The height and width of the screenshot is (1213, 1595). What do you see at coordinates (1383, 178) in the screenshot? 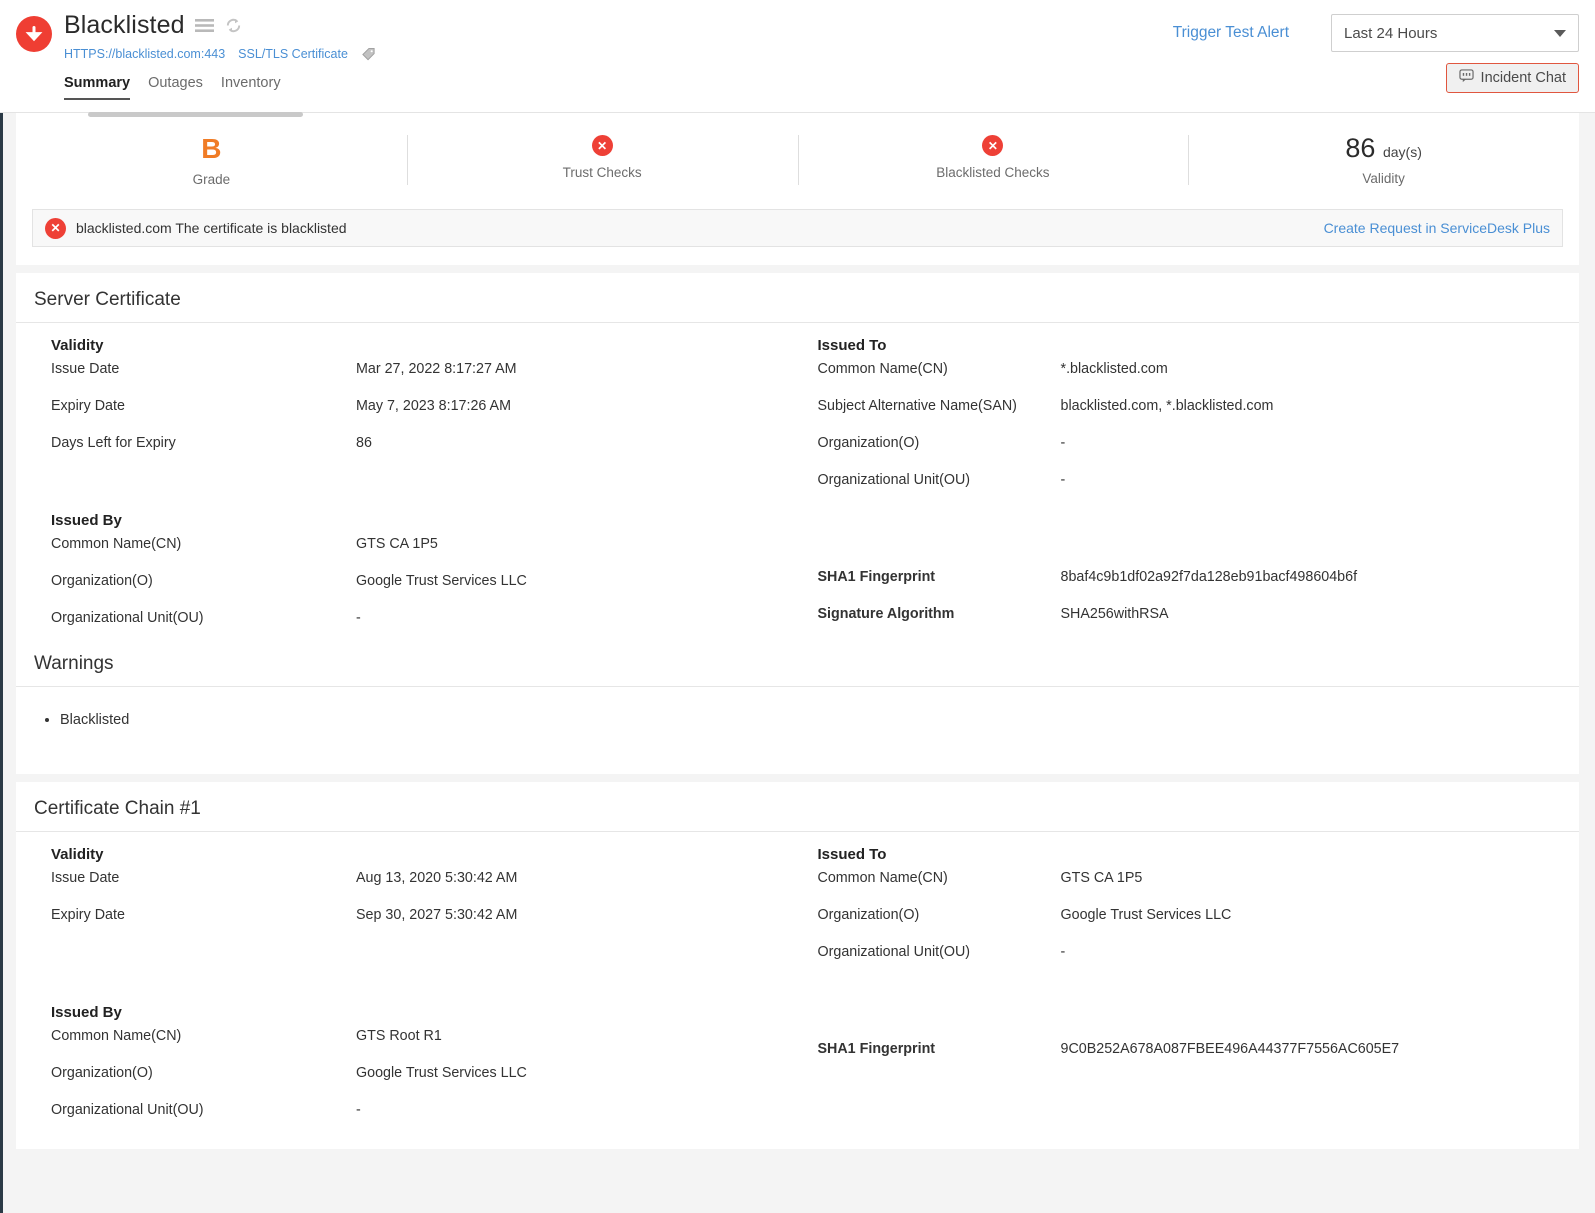
I see `validity-label: Validity` at bounding box center [1383, 178].